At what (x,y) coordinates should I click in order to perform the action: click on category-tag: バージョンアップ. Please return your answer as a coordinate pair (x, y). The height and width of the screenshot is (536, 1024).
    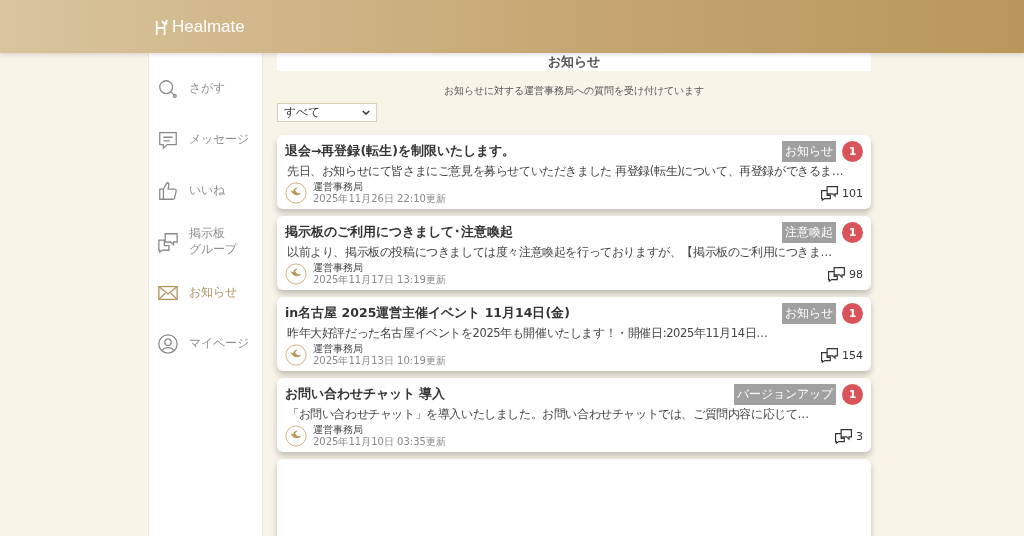
    Looking at the image, I should click on (785, 394).